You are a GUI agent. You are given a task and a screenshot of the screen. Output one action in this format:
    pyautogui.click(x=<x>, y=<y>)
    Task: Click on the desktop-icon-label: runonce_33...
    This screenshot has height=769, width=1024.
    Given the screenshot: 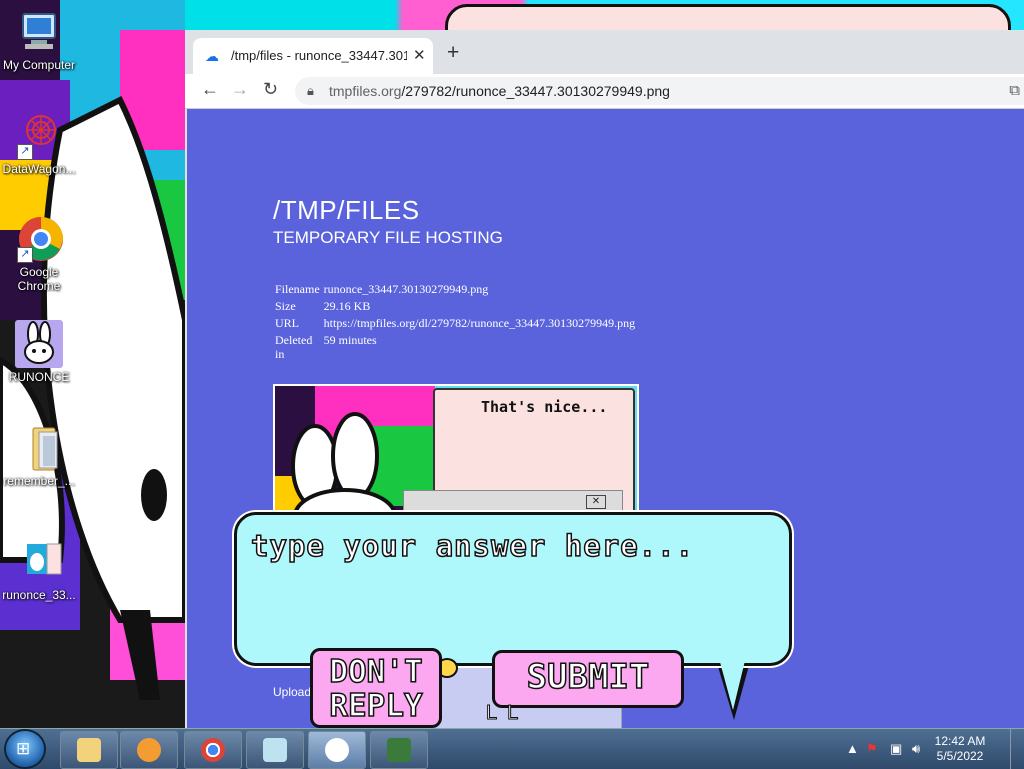 What is the action you would take?
    pyautogui.click(x=39, y=595)
    